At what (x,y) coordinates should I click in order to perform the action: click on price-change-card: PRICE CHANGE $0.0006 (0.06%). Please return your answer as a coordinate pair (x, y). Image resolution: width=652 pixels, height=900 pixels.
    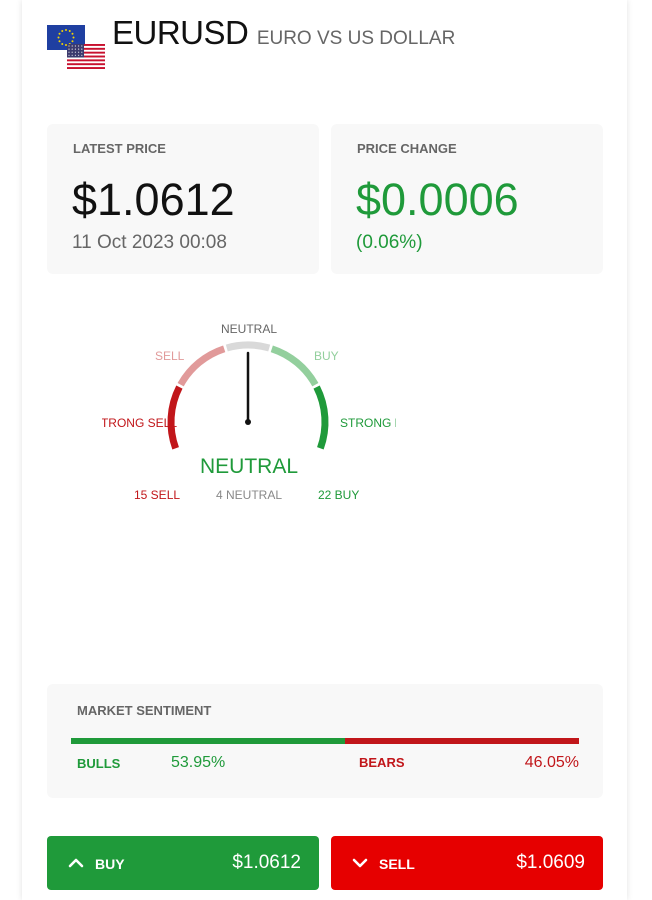
    Looking at the image, I should click on (467, 199).